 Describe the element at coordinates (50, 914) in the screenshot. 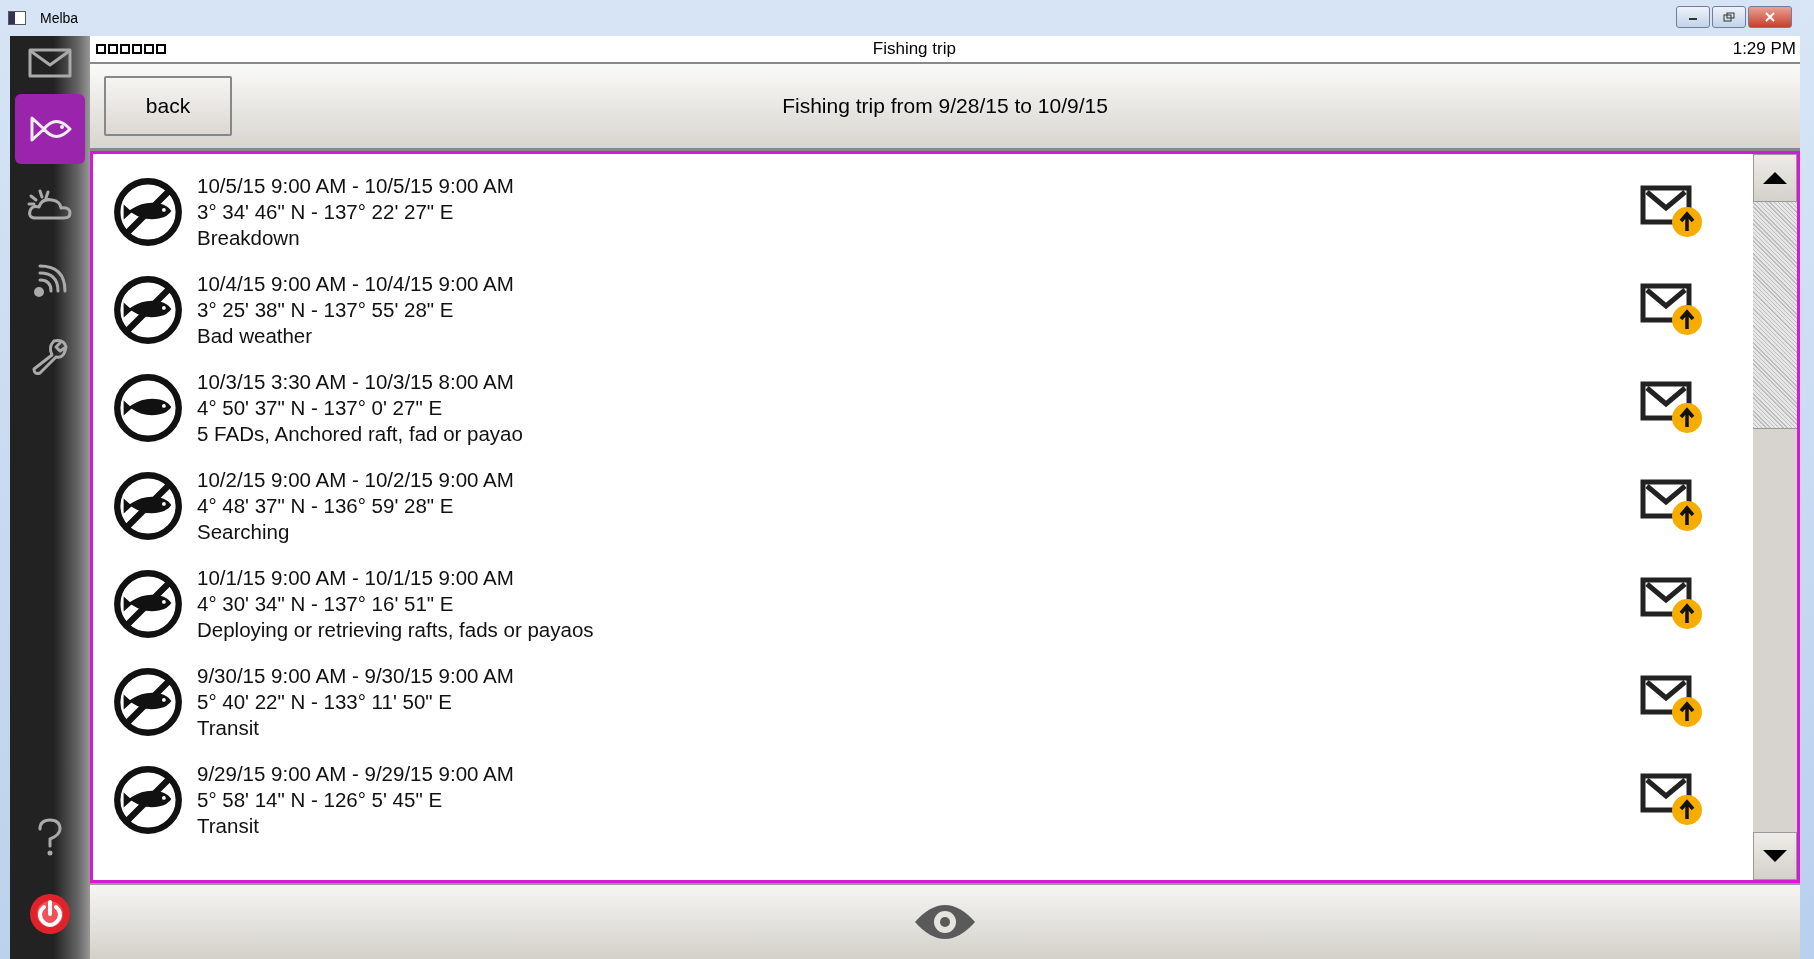

I see `power-icon` at that location.